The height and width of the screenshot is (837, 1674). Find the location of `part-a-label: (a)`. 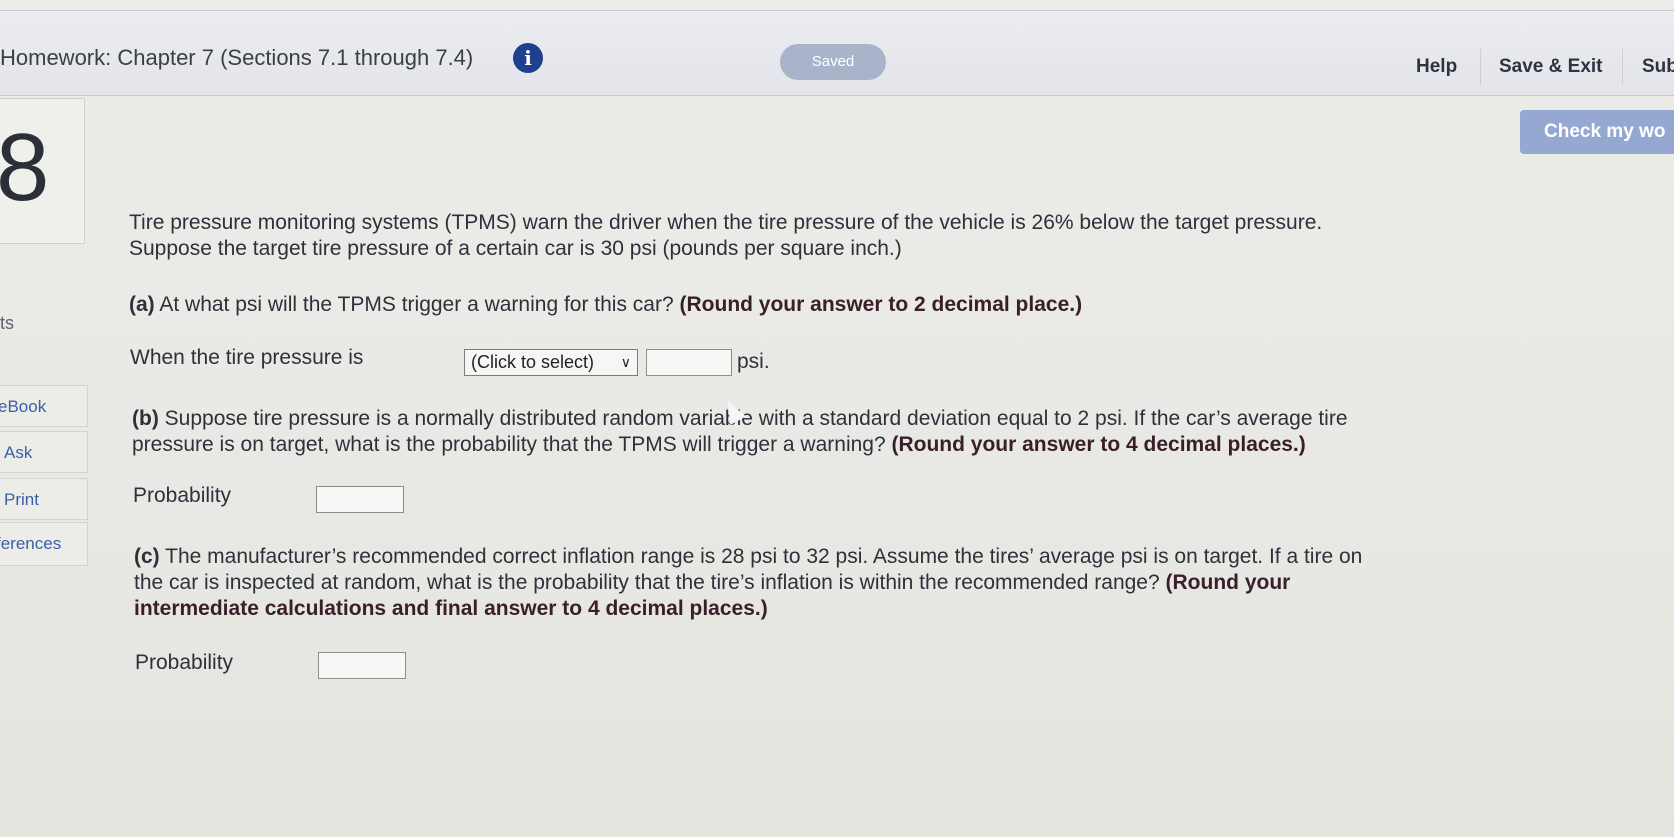

part-a-label: (a) is located at coordinates (142, 304).